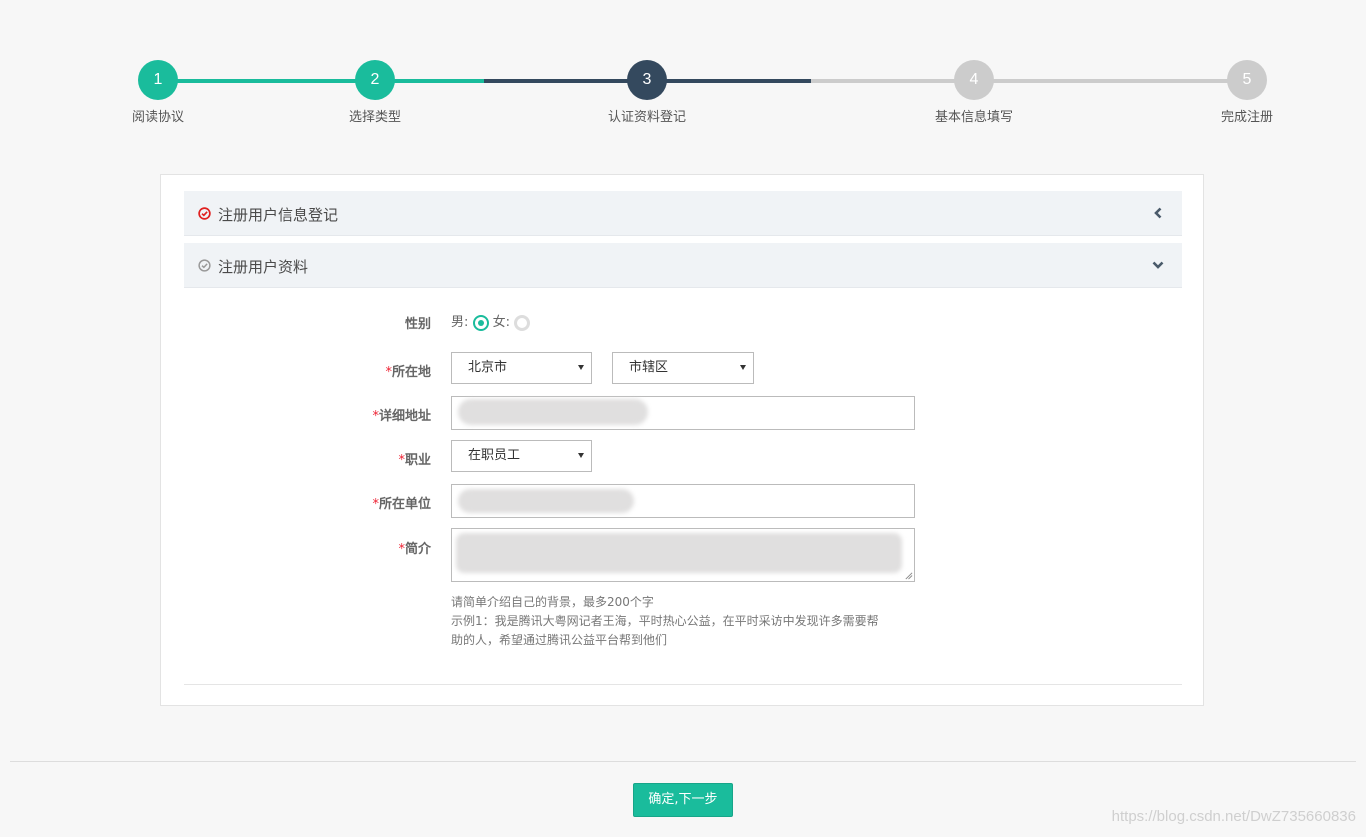 Image resolution: width=1366 pixels, height=837 pixels. What do you see at coordinates (552, 602) in the screenshot?
I see `intro-hint-line-1: 请简单介绍自己的背景，最多200个字` at bounding box center [552, 602].